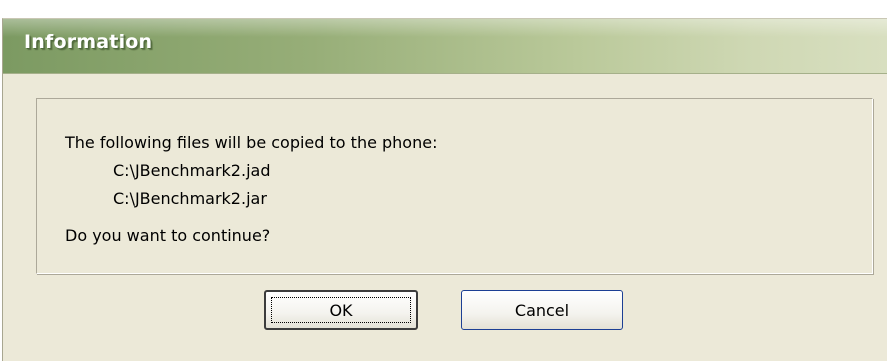  What do you see at coordinates (192, 170) in the screenshot?
I see `file-path-jad: C:\JBenchmark2.jad` at bounding box center [192, 170].